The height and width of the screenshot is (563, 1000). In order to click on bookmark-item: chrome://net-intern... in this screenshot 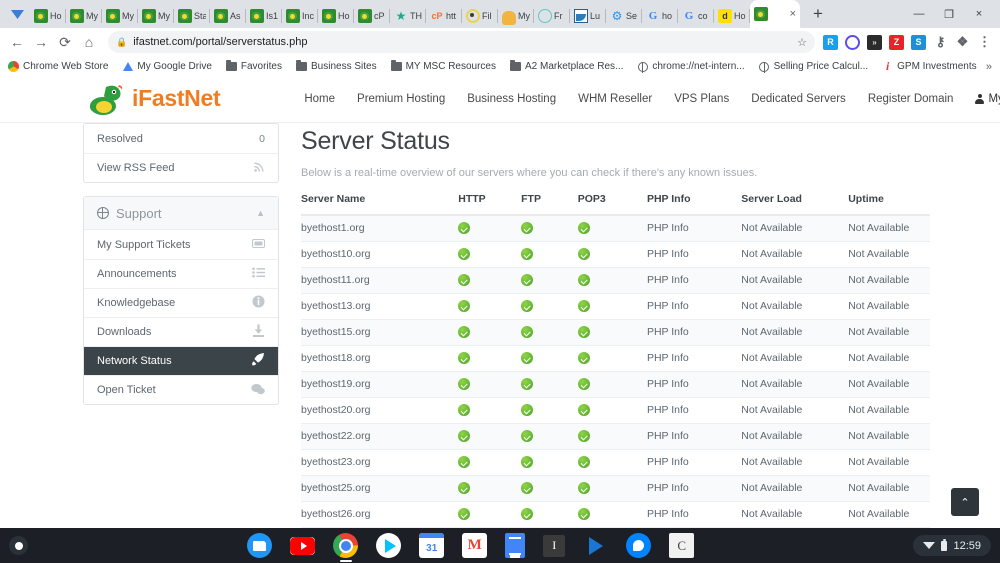, I will do `click(691, 67)`.